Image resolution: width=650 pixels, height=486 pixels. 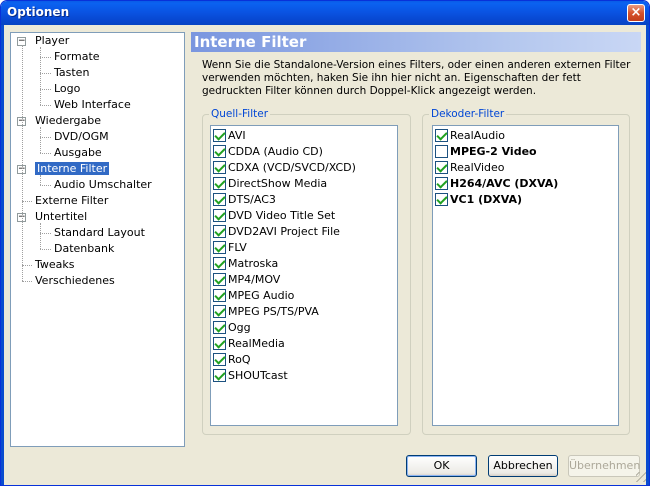 What do you see at coordinates (468, 114) in the screenshot?
I see `decoder-filter-group-title: Dekoder-Filter` at bounding box center [468, 114].